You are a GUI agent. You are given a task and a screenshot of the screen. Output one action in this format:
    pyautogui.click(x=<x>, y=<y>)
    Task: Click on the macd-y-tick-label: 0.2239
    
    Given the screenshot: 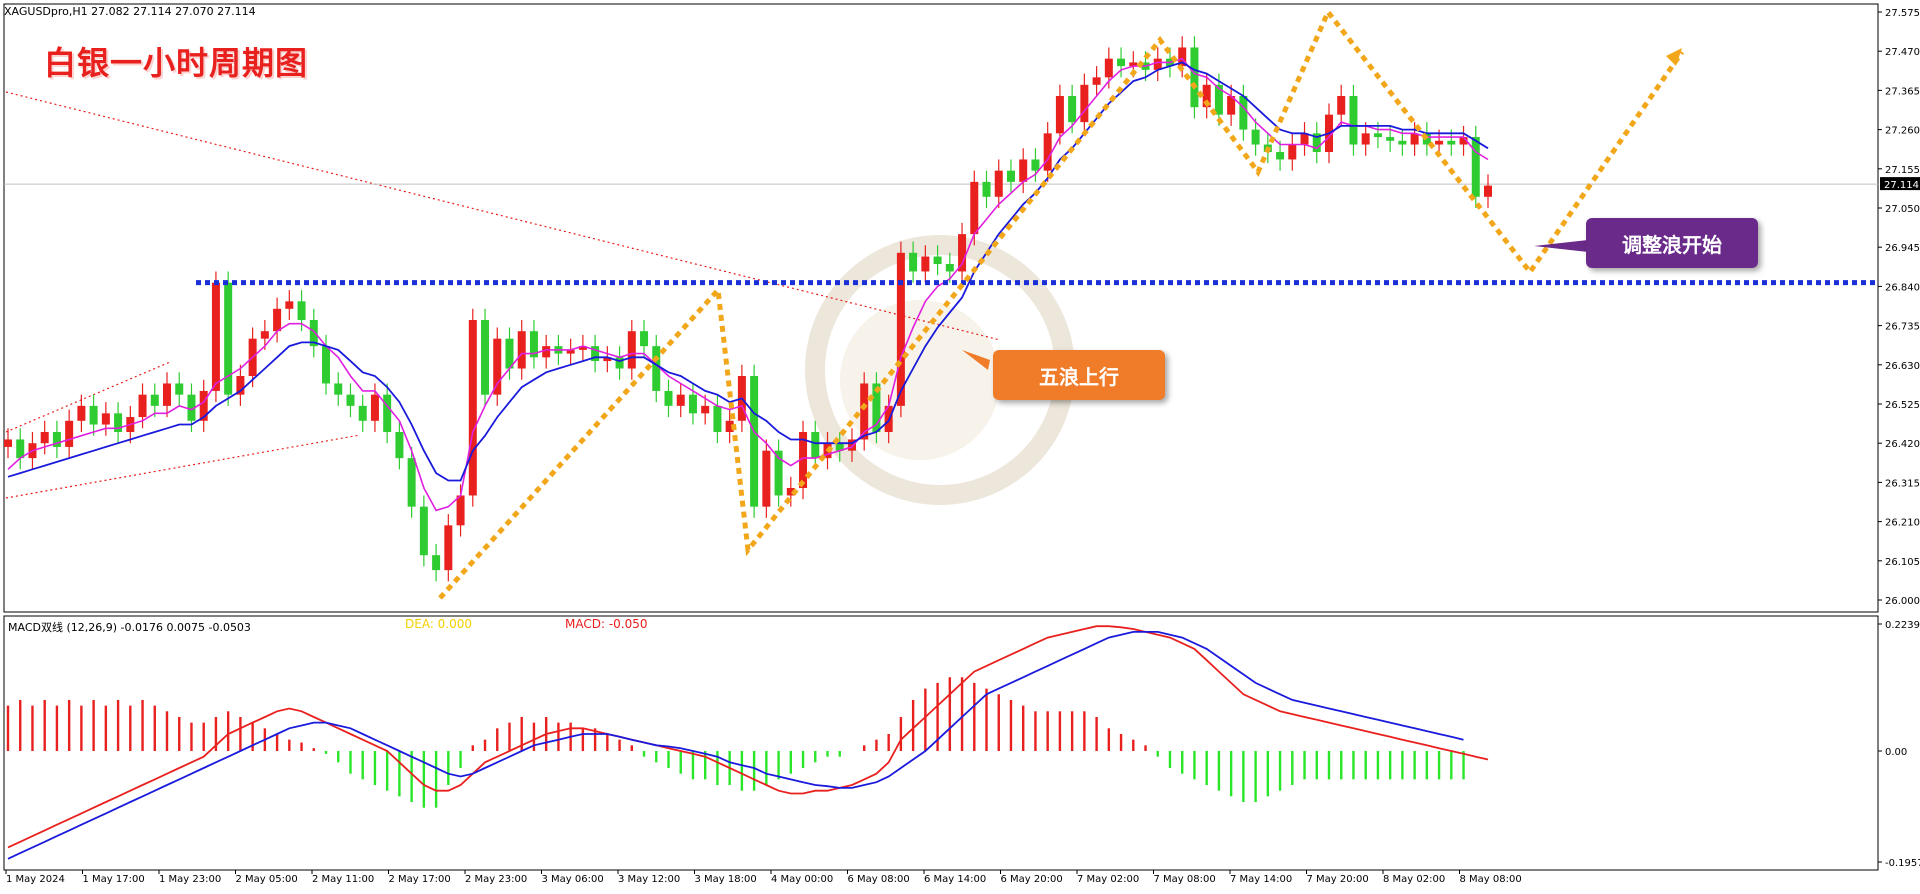 What is the action you would take?
    pyautogui.click(x=1902, y=625)
    